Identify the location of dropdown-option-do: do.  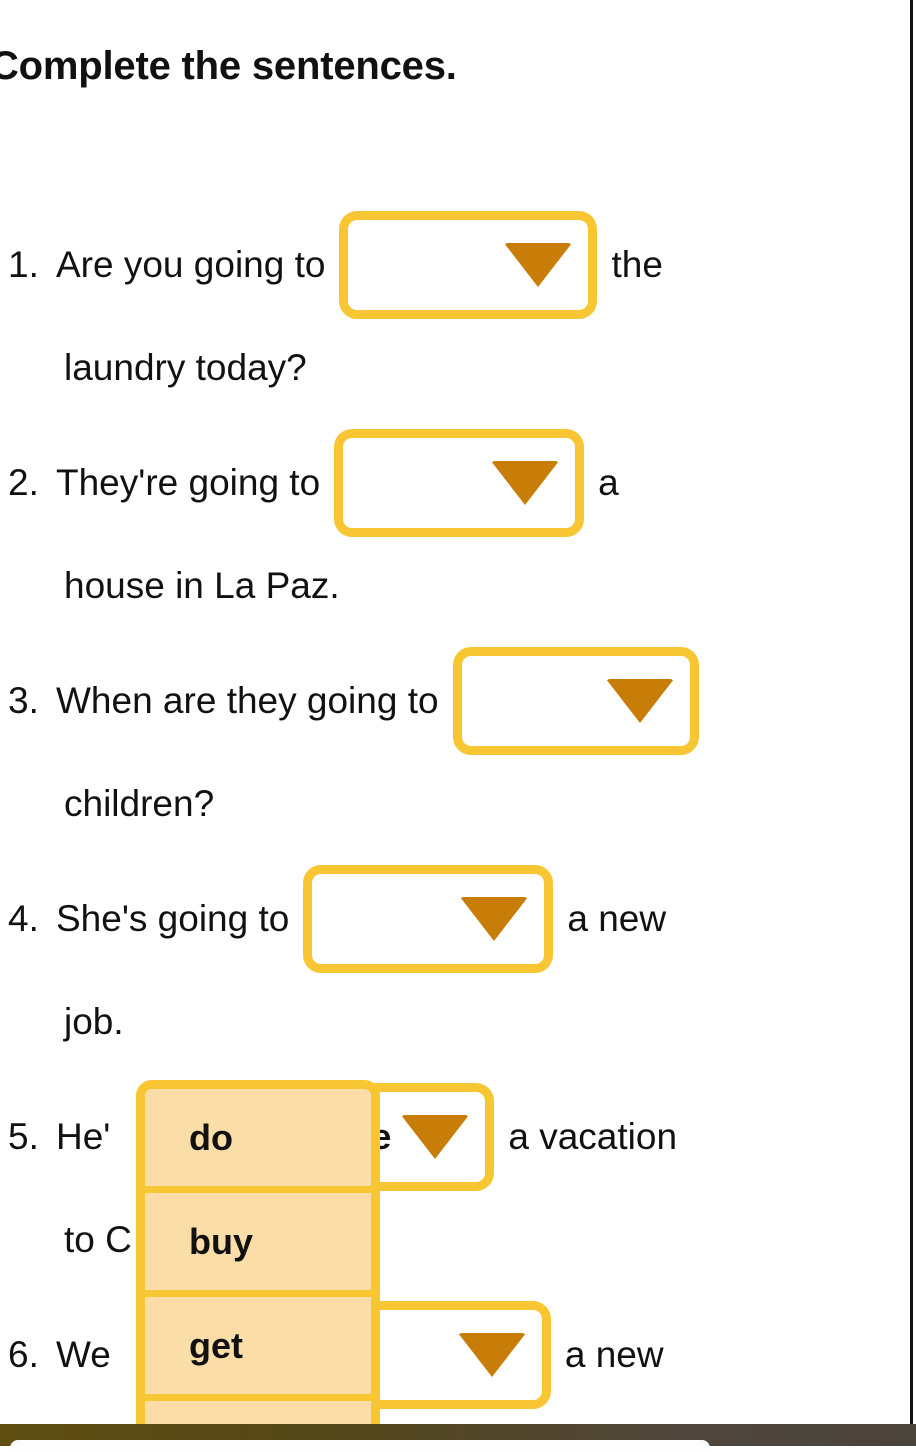
(258, 1141).